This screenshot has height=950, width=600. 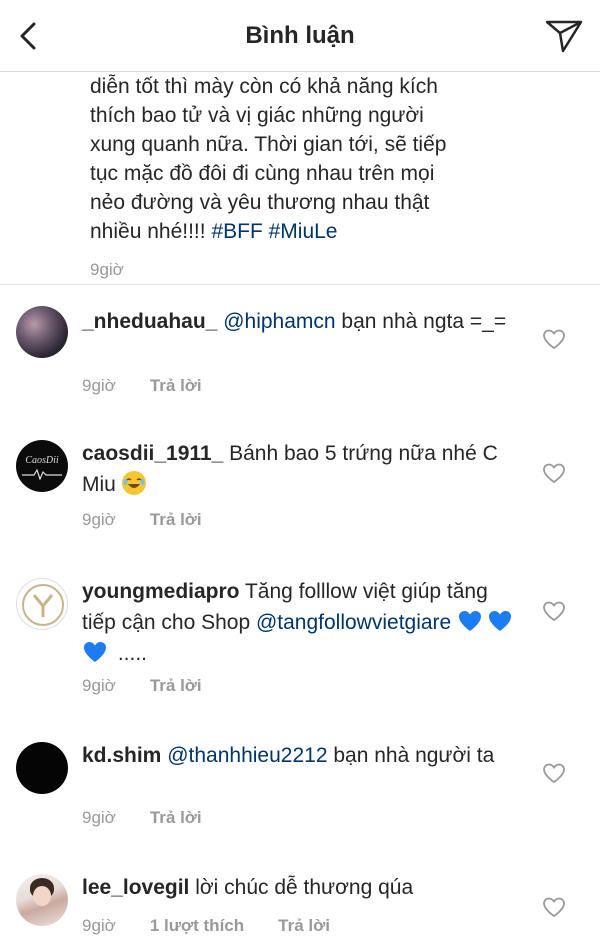 What do you see at coordinates (279, 321) in the screenshot?
I see `comment-mention: @hiphamcn` at bounding box center [279, 321].